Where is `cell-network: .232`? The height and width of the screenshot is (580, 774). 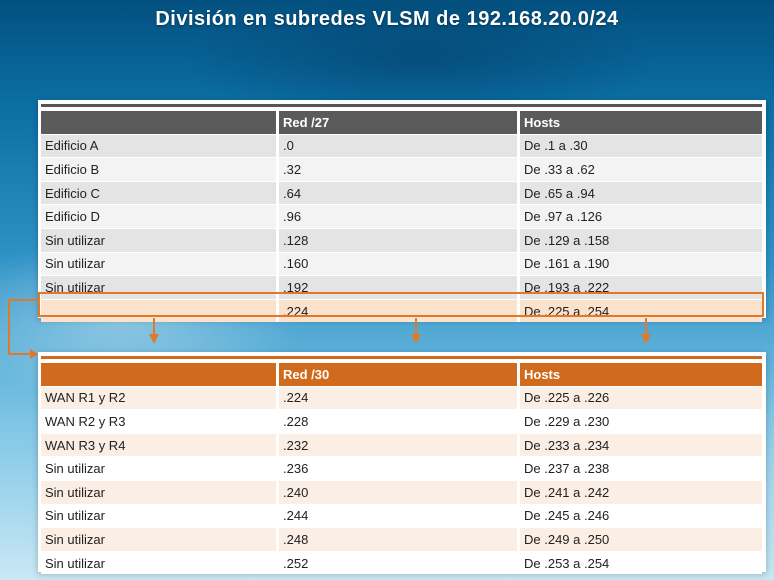 cell-network: .232 is located at coordinates (399, 444).